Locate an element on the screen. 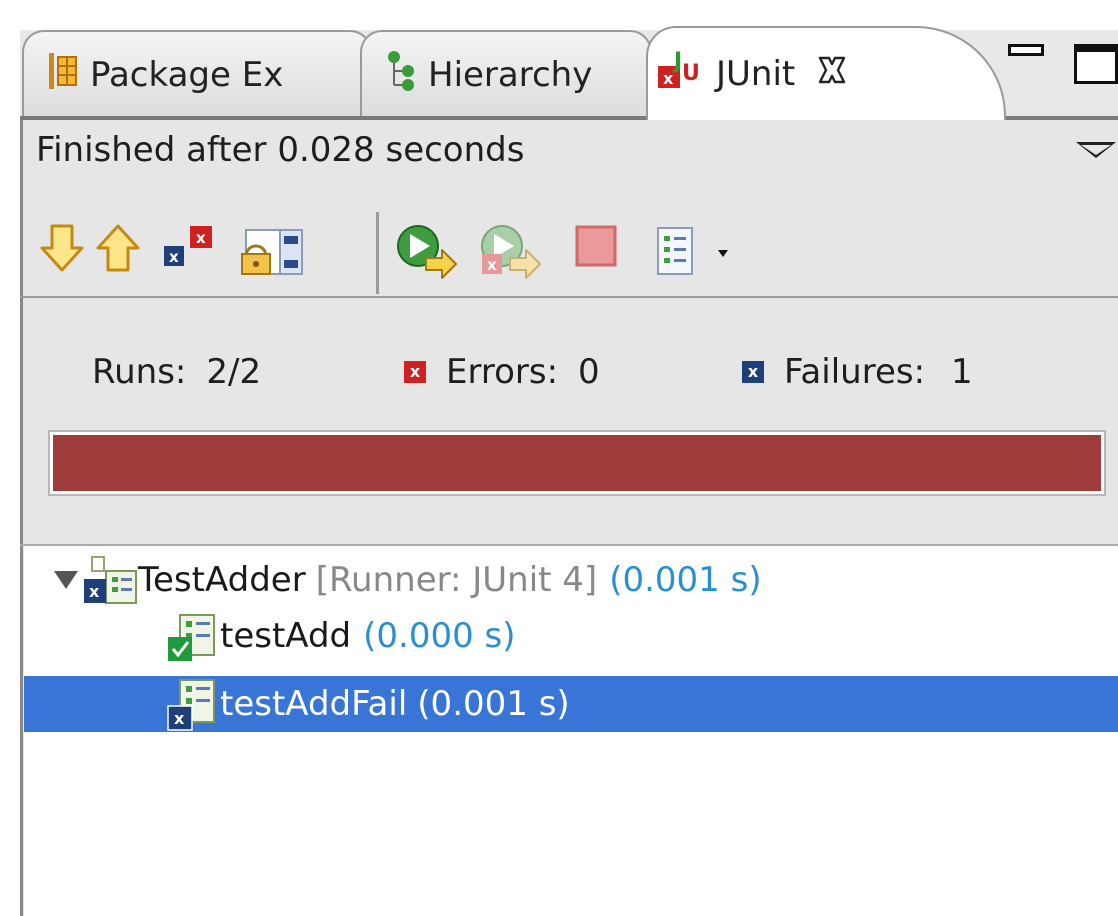 The width and height of the screenshot is (1118, 916). tab-label: JUnit is located at coordinates (756, 74).